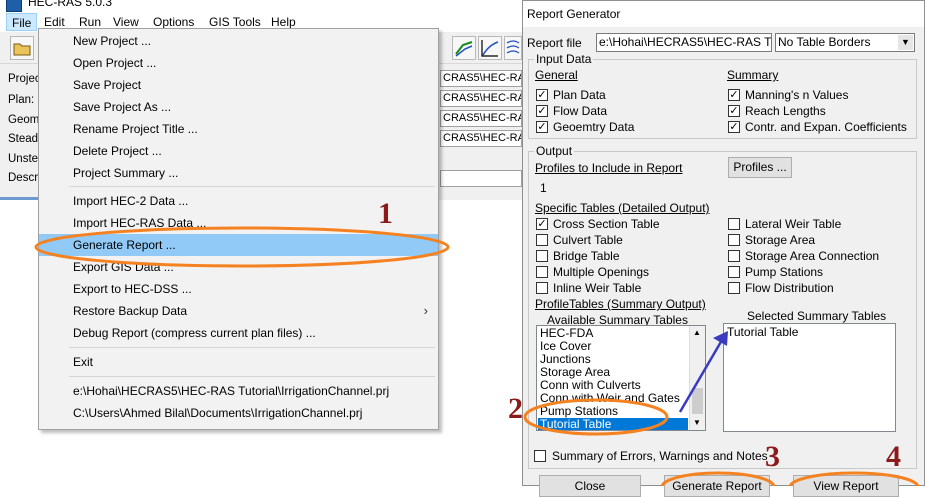  Describe the element at coordinates (684, 42) in the screenshot. I see `report-file-input: e:\Hohai\HECRAS5\HEC-RAS Tutorial\` at that location.